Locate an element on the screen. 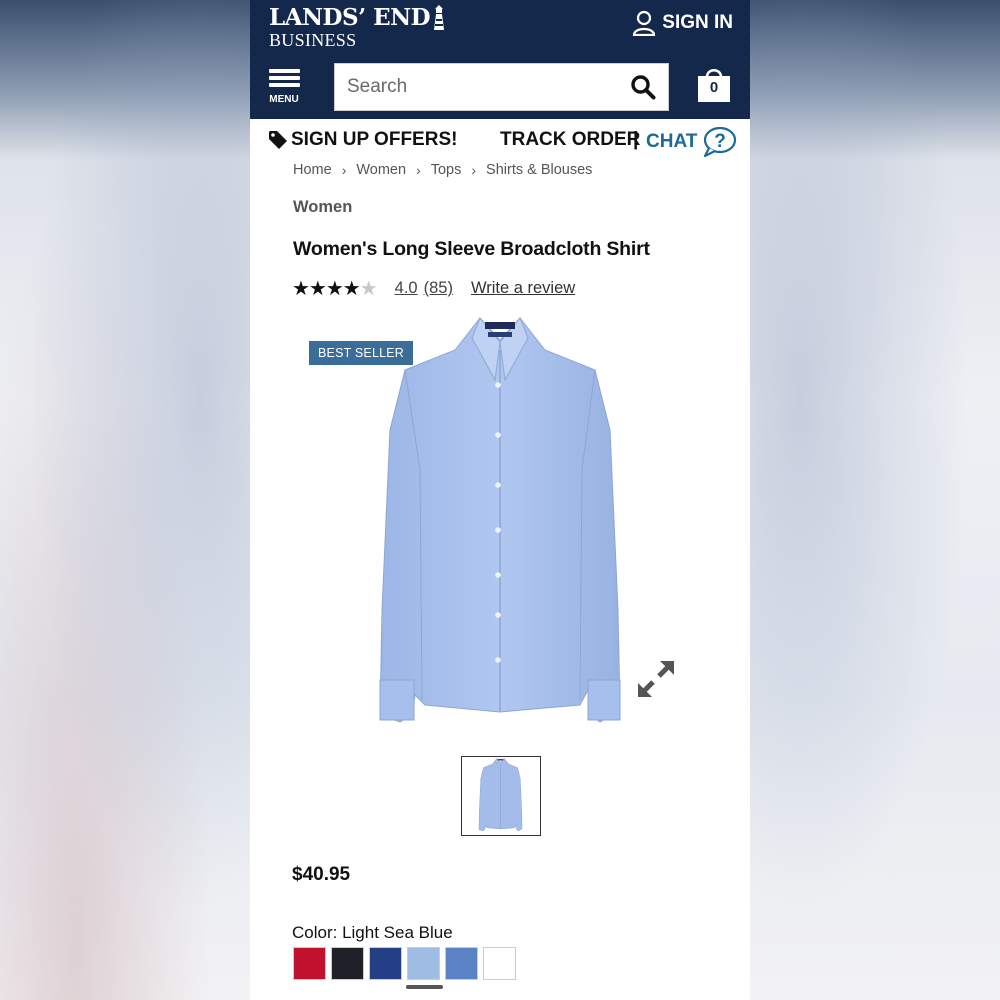  track-order-link: TRACK ORDER is located at coordinates (570, 140).